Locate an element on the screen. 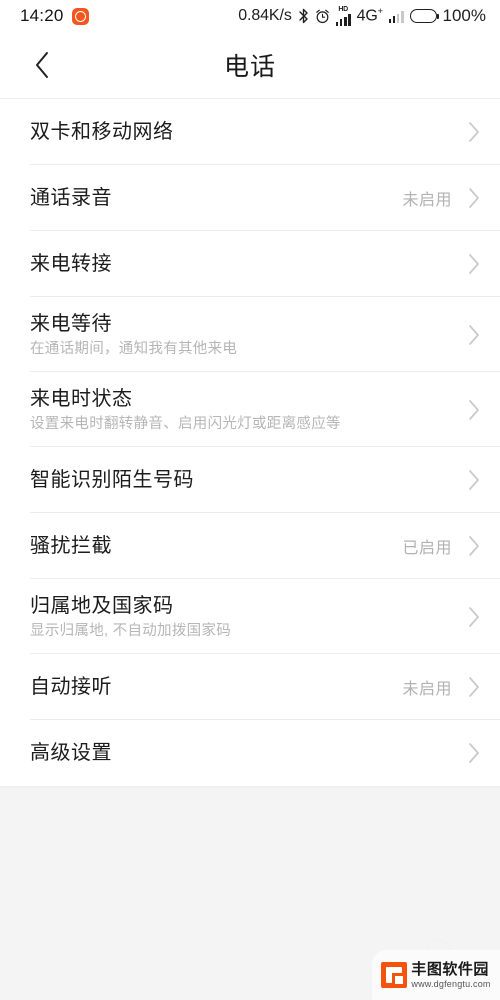 The height and width of the screenshot is (1000, 500). back-chevron-icon is located at coordinates (42, 65).